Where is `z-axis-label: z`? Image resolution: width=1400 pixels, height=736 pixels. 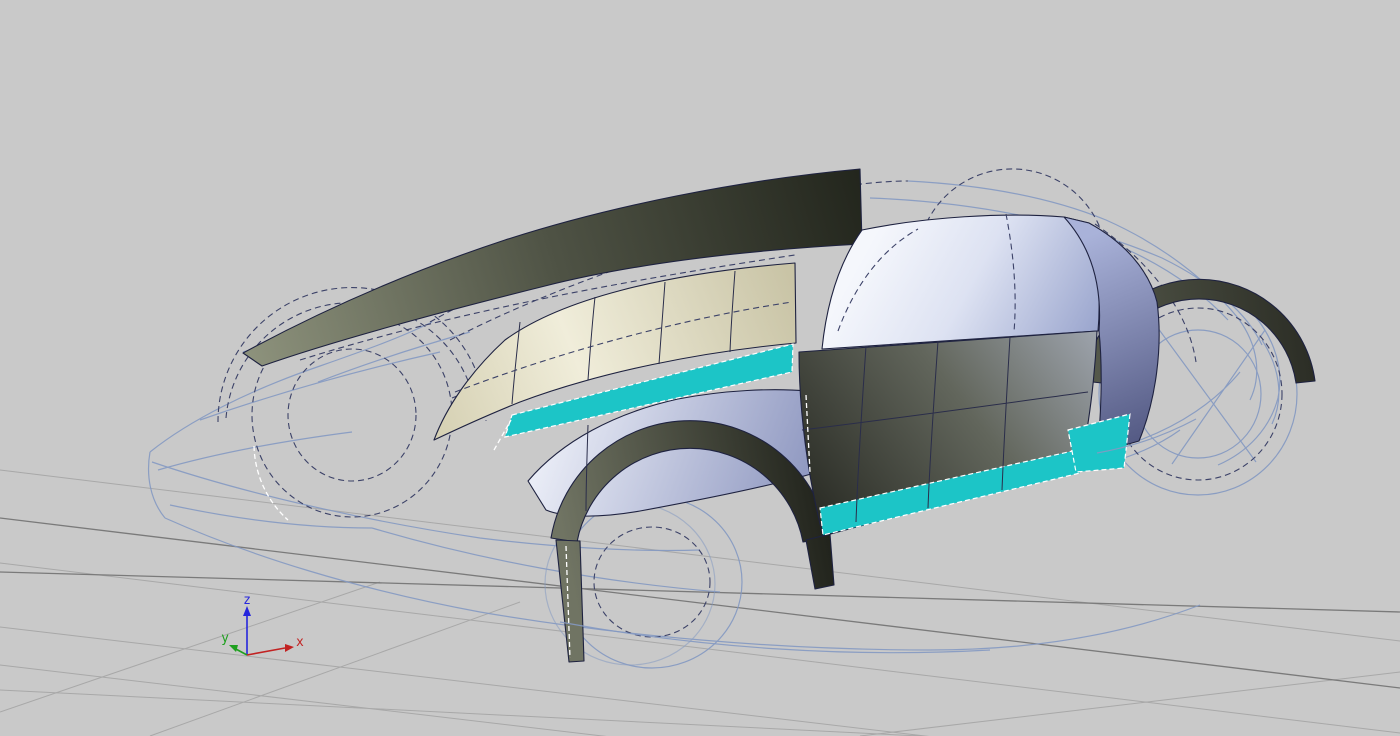
z-axis-label: z is located at coordinates (247, 600).